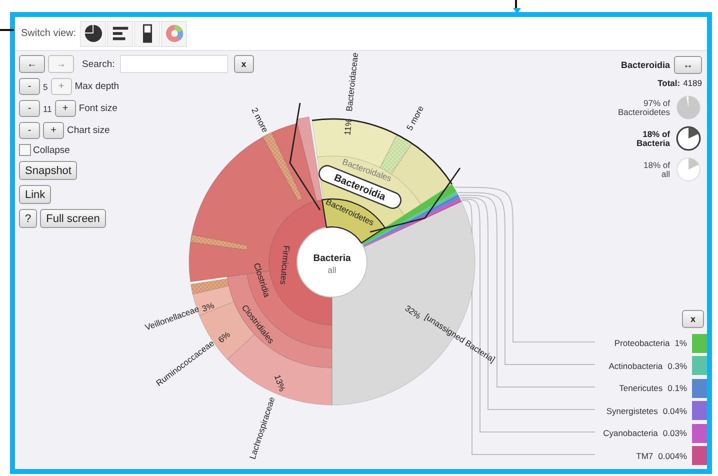 This screenshot has width=718, height=476. Describe the element at coordinates (692, 83) in the screenshot. I see `total-value: 4189` at that location.